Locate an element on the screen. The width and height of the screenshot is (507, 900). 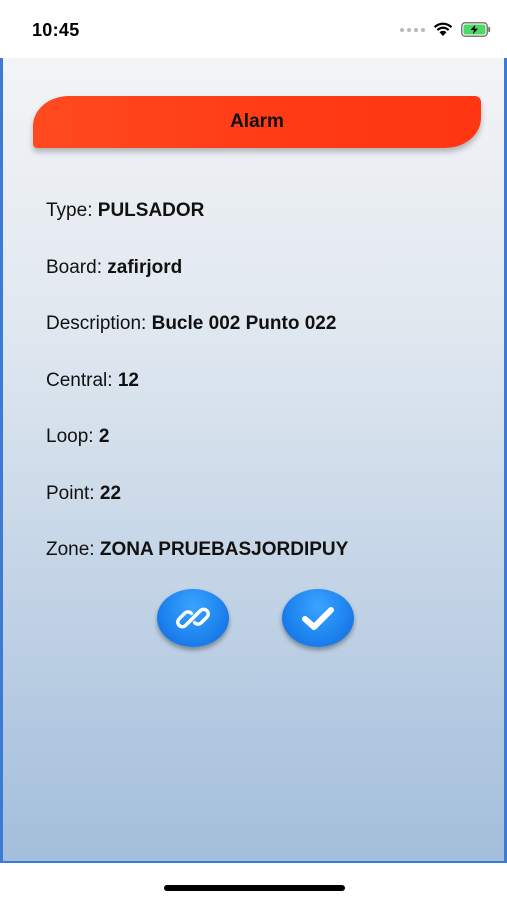
field-point: Point: 22 is located at coordinates (83, 494).